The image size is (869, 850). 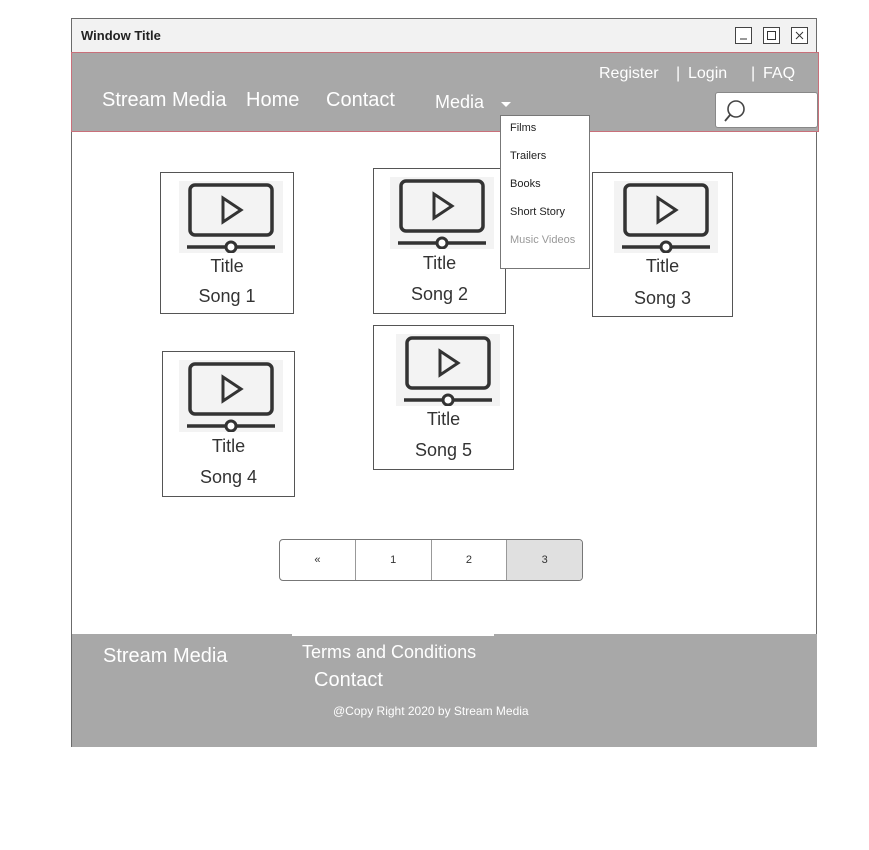 What do you see at coordinates (393, 635) in the screenshot?
I see `footer-divider` at bounding box center [393, 635].